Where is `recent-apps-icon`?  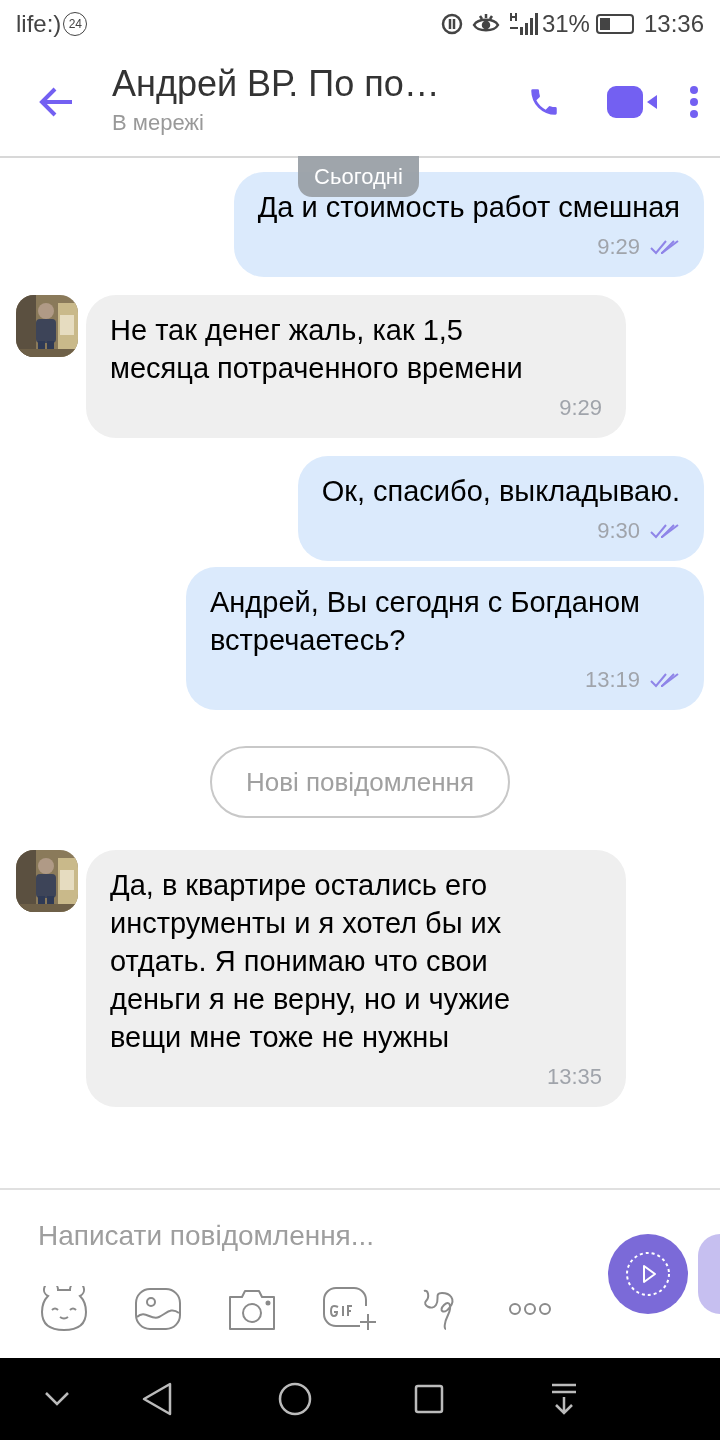
recent-apps-icon is located at coordinates (429, 1399).